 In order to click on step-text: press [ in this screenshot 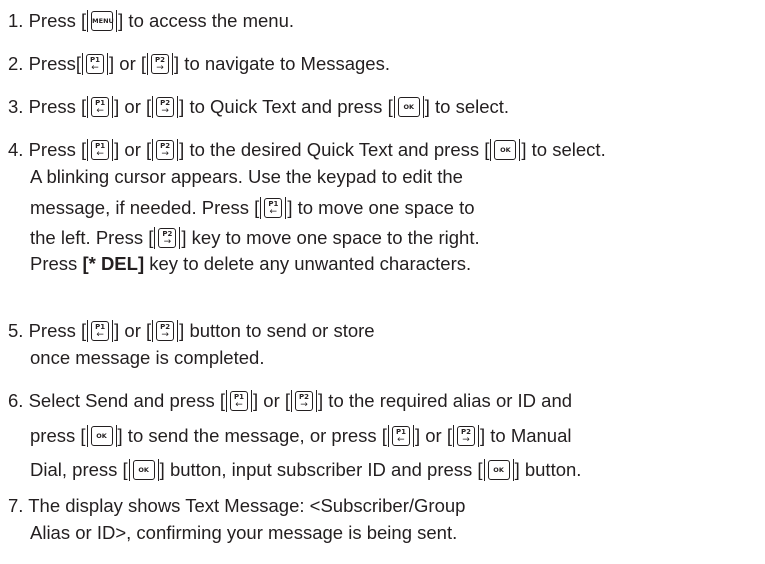, I will do `click(58, 435)`.